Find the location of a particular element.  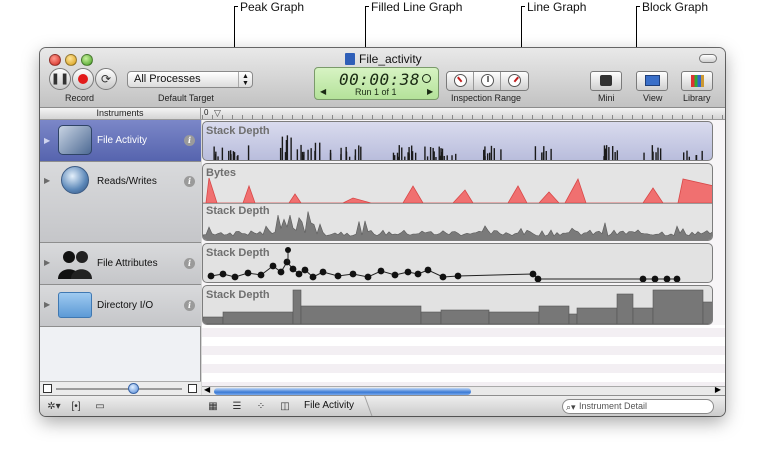

minimize-button is located at coordinates (71, 60).